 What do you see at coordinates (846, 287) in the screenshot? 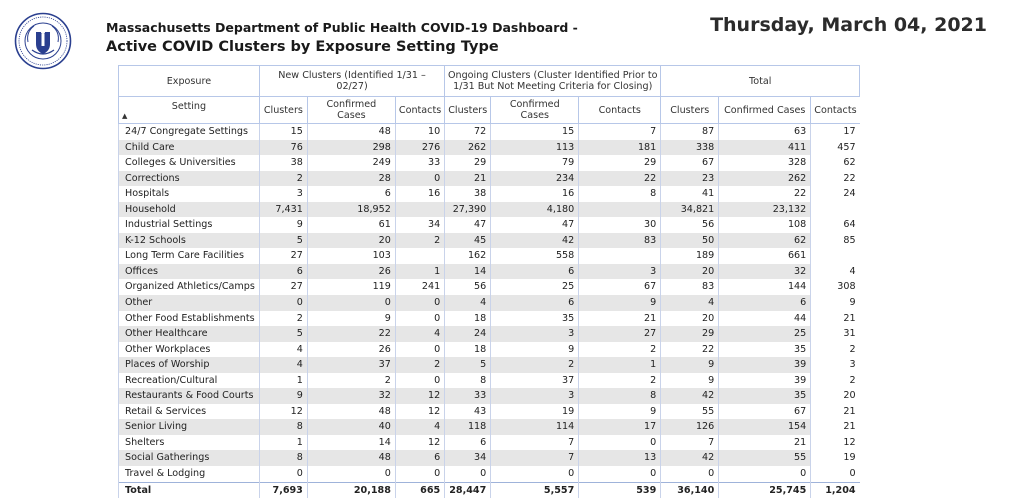
I see `cell-total-contacts: 308` at bounding box center [846, 287].